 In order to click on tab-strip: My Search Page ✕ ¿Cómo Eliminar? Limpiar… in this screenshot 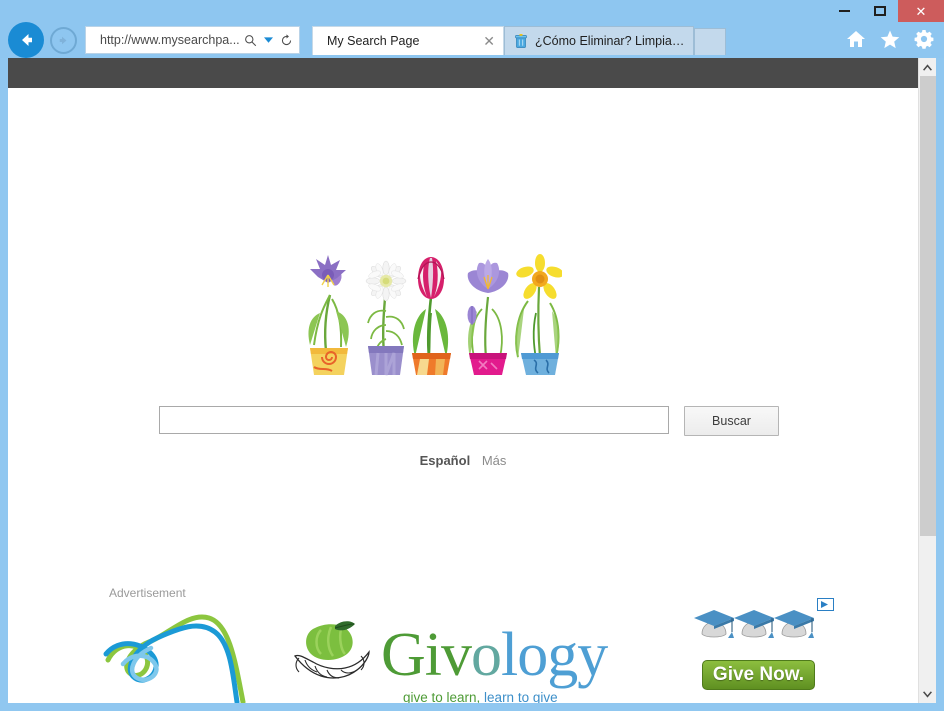, I will do `click(519, 40)`.